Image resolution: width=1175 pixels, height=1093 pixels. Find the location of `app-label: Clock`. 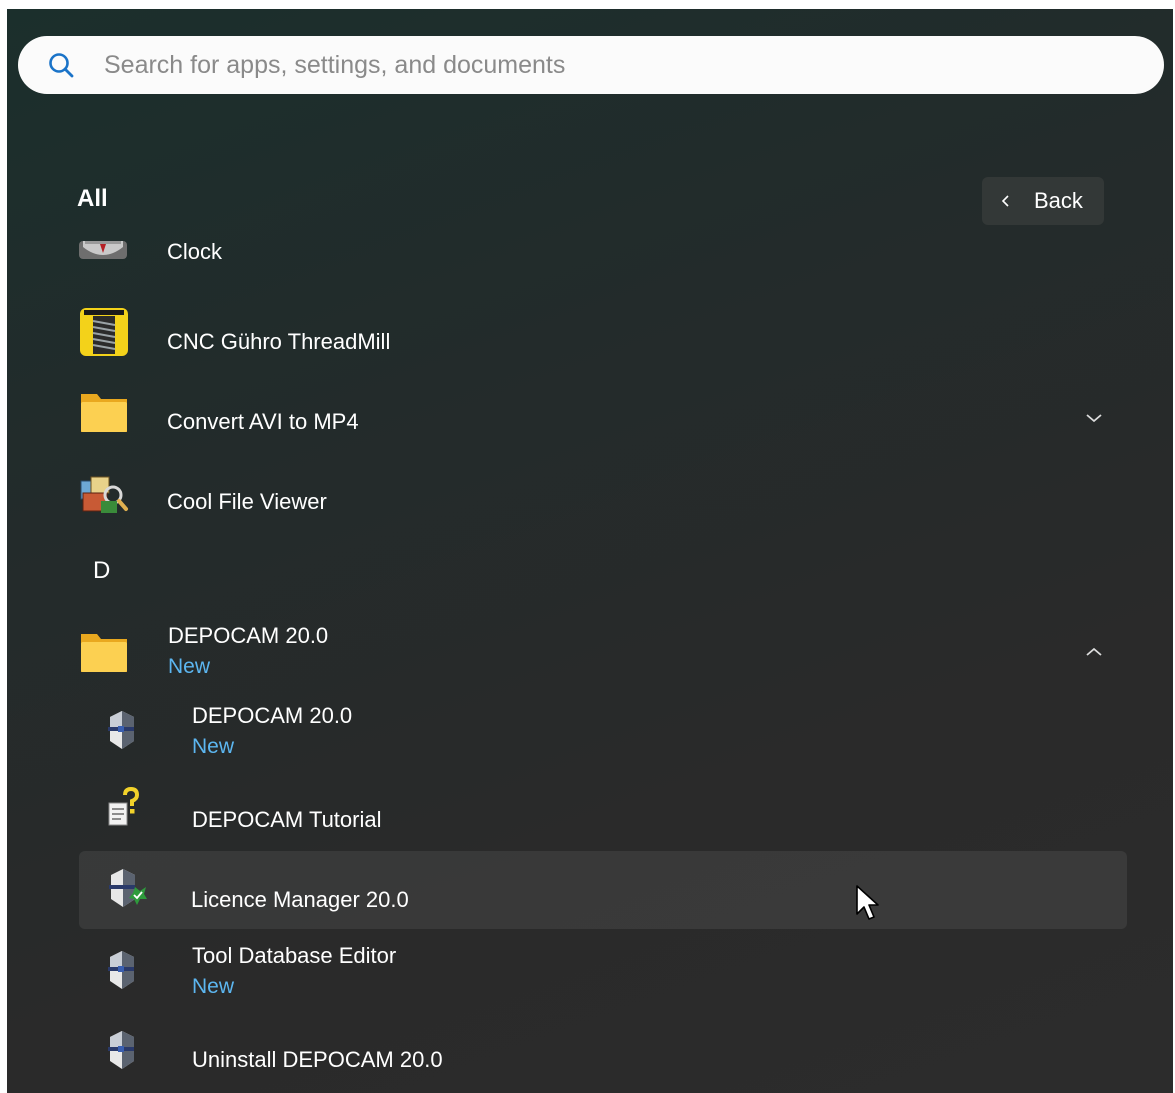

app-label: Clock is located at coordinates (195, 251).